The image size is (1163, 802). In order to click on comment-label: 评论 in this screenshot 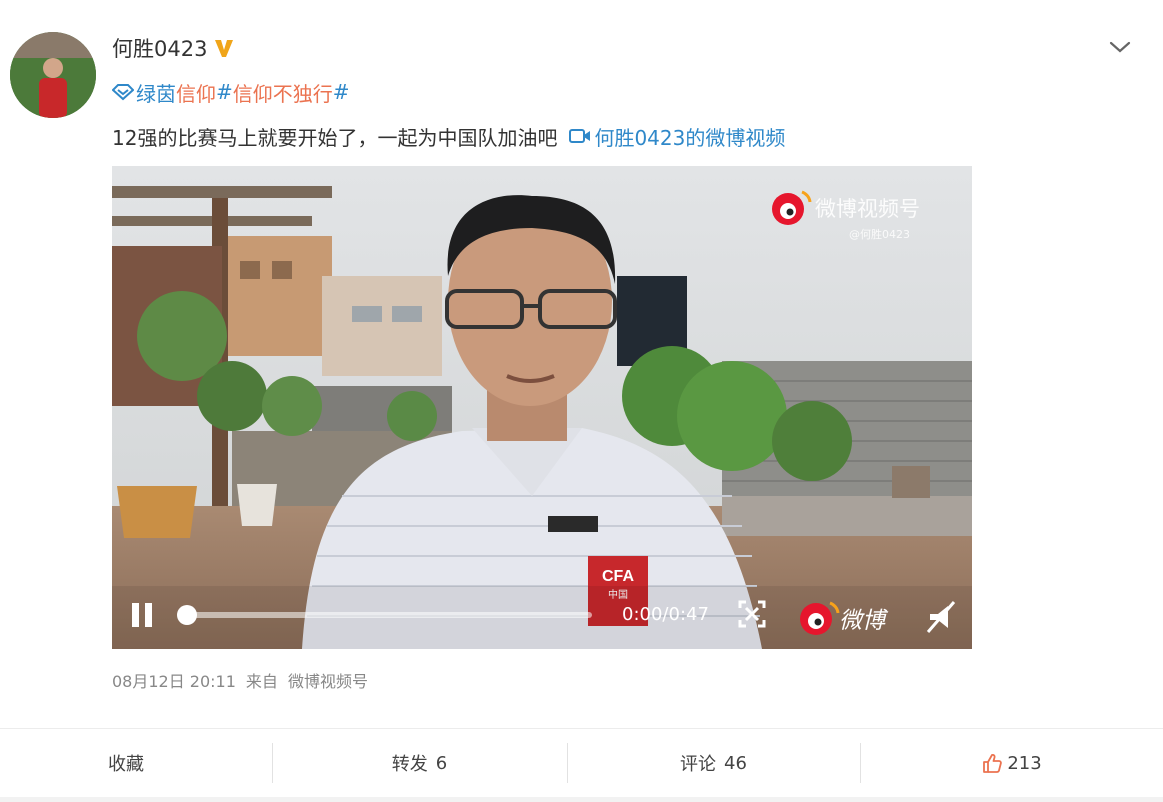, I will do `click(698, 763)`.